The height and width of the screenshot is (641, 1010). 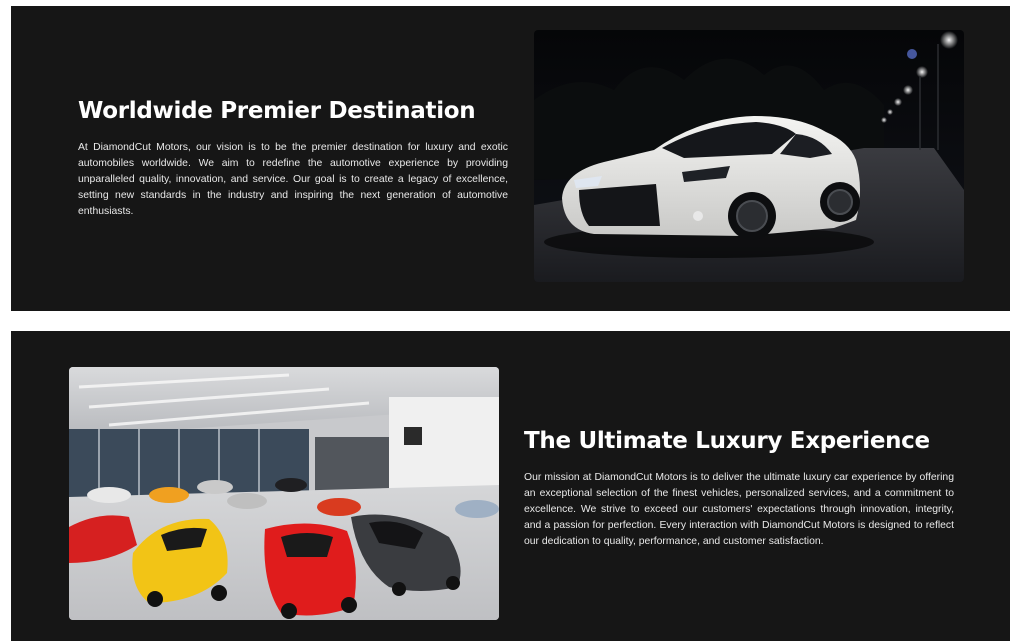 What do you see at coordinates (277, 111) in the screenshot?
I see `vision-title: Worldwide Premier Destination` at bounding box center [277, 111].